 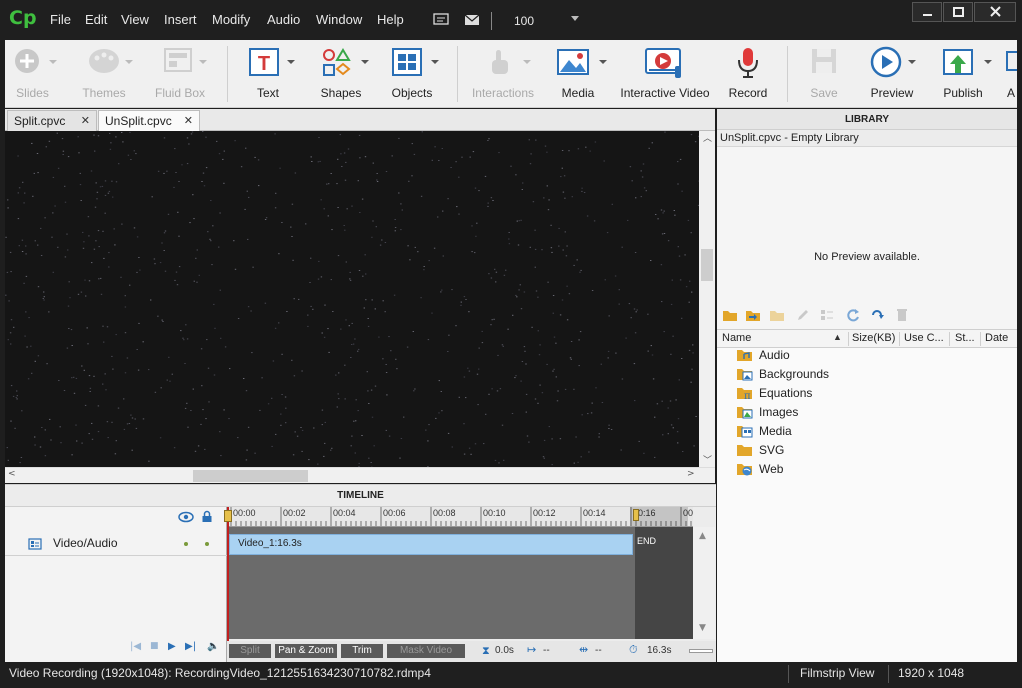 What do you see at coordinates (837, 673) in the screenshot?
I see `filmstrip-view-toggle: Filmstrip View` at bounding box center [837, 673].